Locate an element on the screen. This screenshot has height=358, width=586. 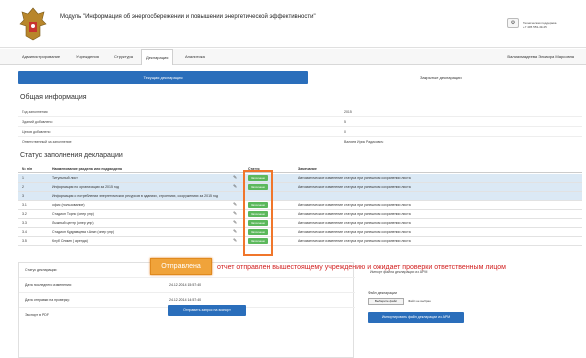
info-value-workshops: 0 is located at coordinates (345, 132).